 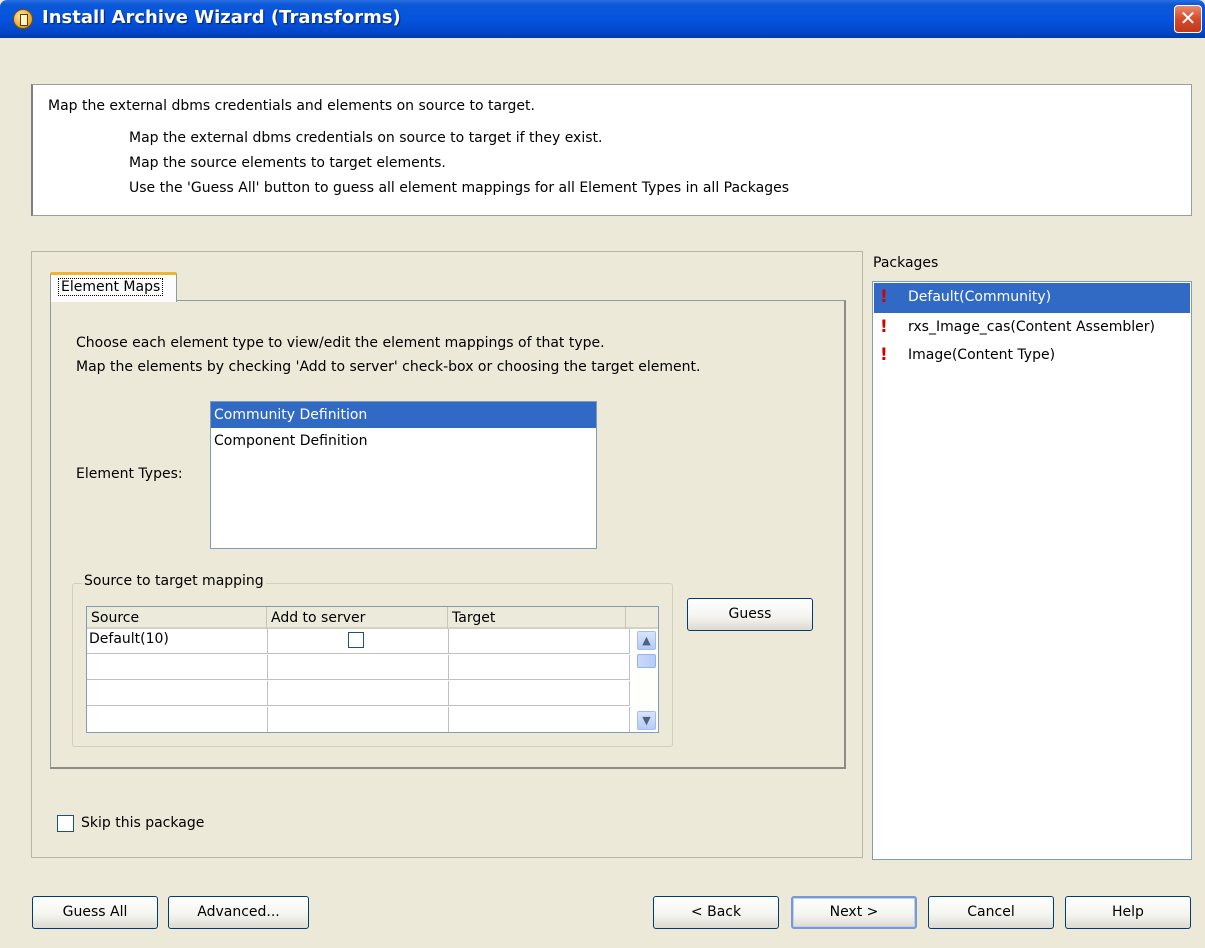 What do you see at coordinates (646, 720) in the screenshot?
I see `scroll-down-icon: ▼` at bounding box center [646, 720].